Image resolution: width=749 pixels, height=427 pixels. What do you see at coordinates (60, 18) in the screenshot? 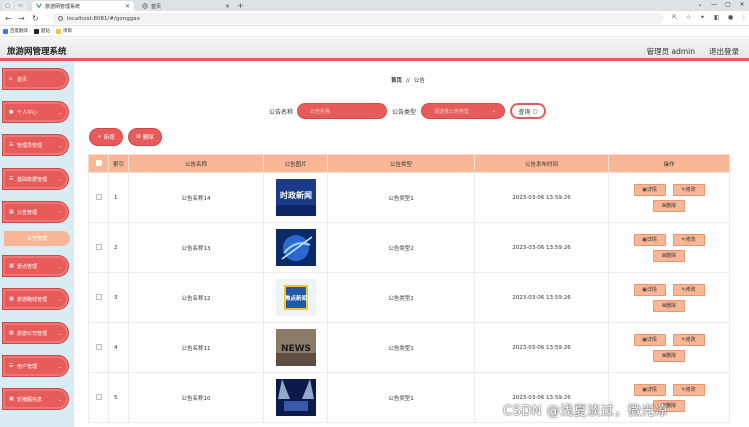
I see `info-icon` at bounding box center [60, 18].